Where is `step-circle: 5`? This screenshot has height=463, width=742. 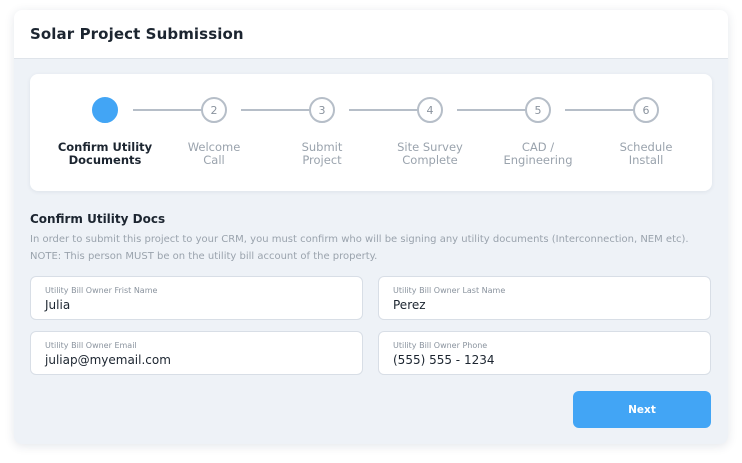 step-circle: 5 is located at coordinates (538, 110).